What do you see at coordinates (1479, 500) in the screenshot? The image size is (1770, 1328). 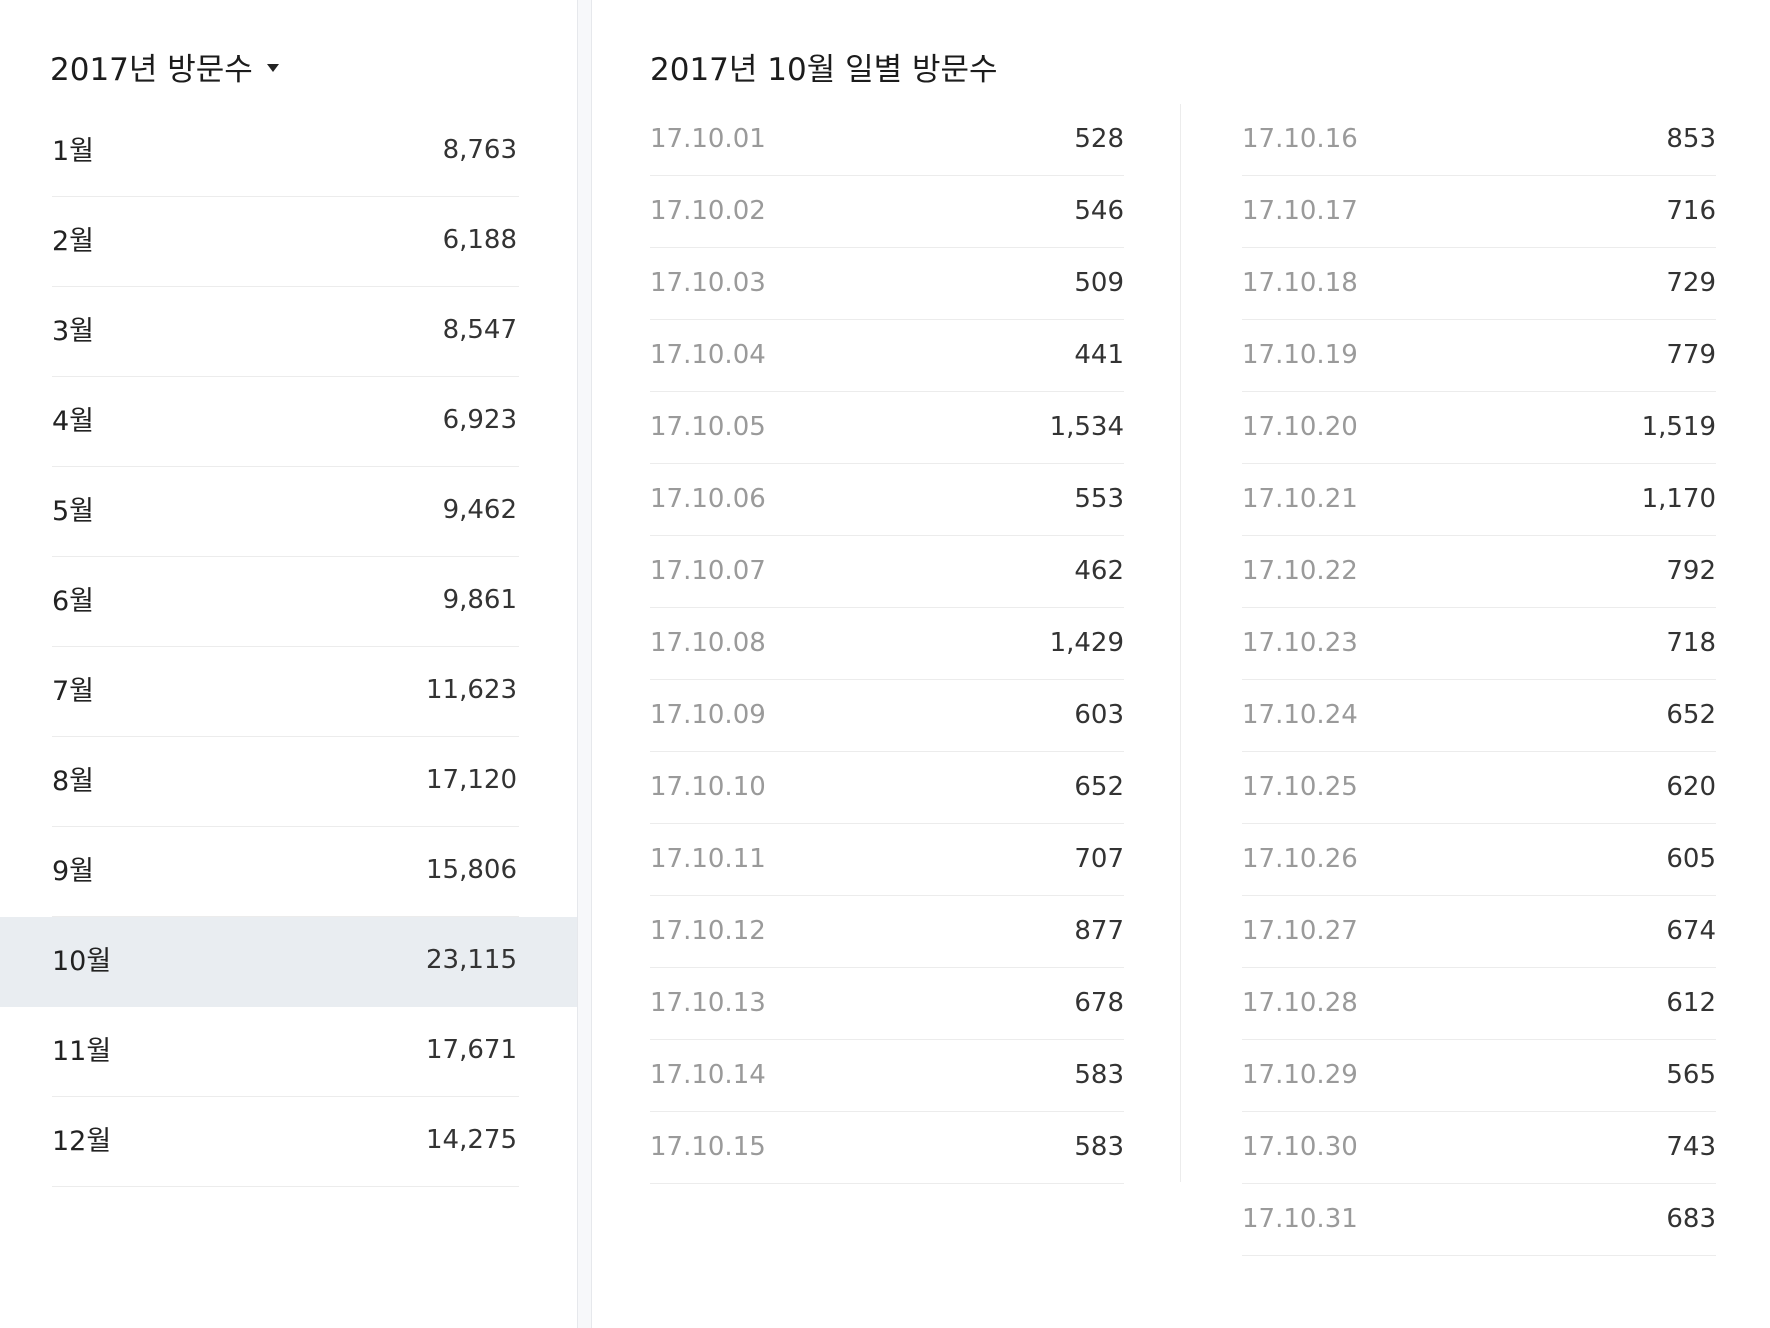 I see `daily-row: 17.10.21 1,170` at bounding box center [1479, 500].